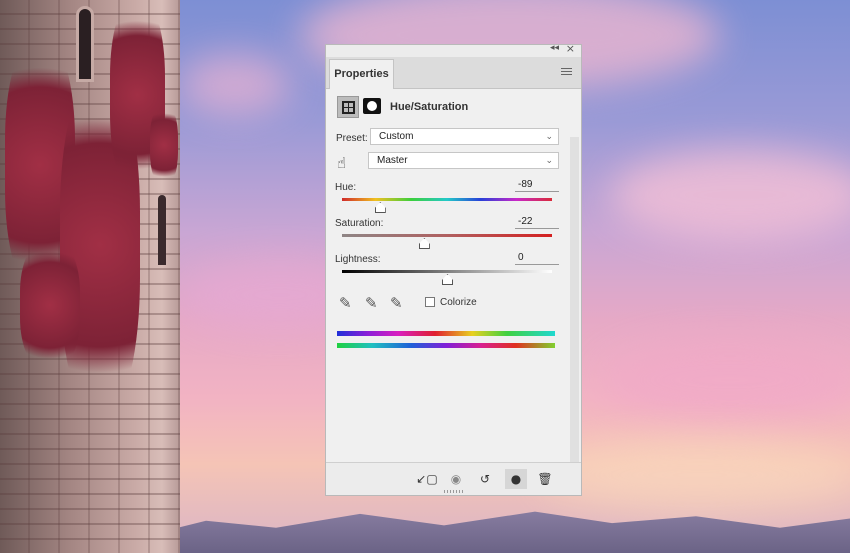 This screenshot has height=553, width=850. I want to click on saturation-label: Saturation:, so click(359, 223).